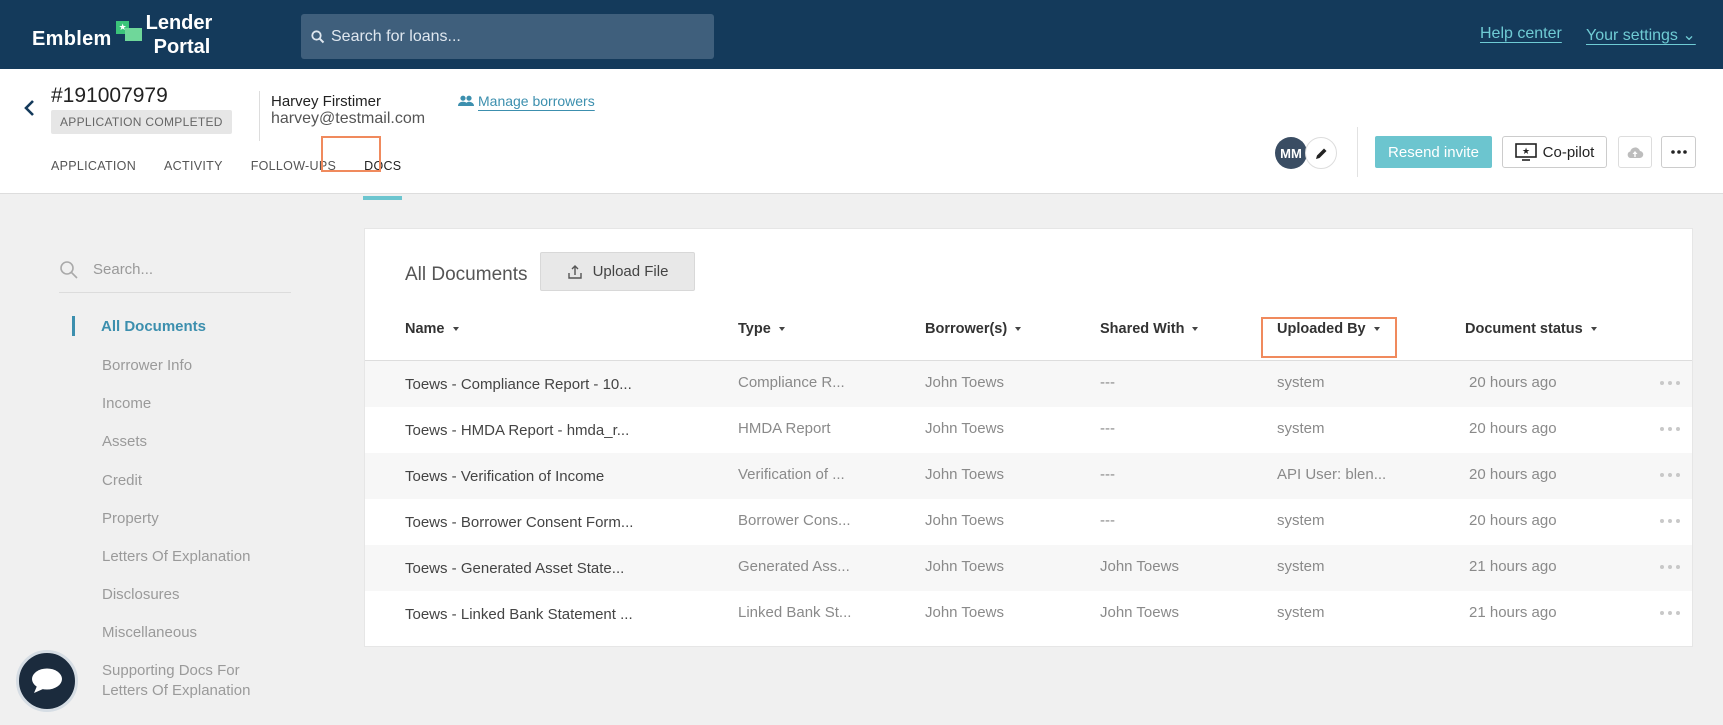  What do you see at coordinates (122, 481) in the screenshot?
I see `sidebar-item-credit: Credit` at bounding box center [122, 481].